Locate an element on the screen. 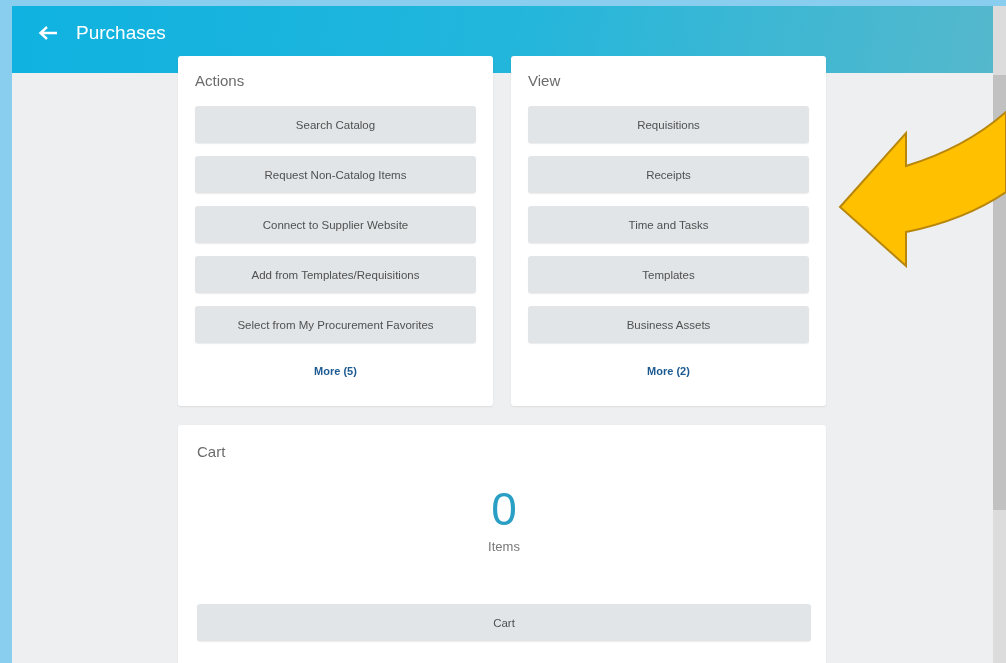 This screenshot has height=663, width=1006. more-link: More (5) is located at coordinates (335, 371).